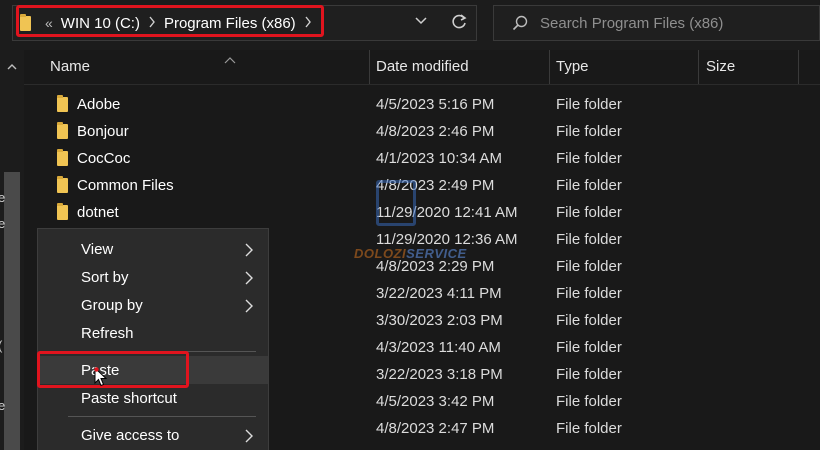  What do you see at coordinates (421, 21) in the screenshot?
I see `chevron-down-icon` at bounding box center [421, 21].